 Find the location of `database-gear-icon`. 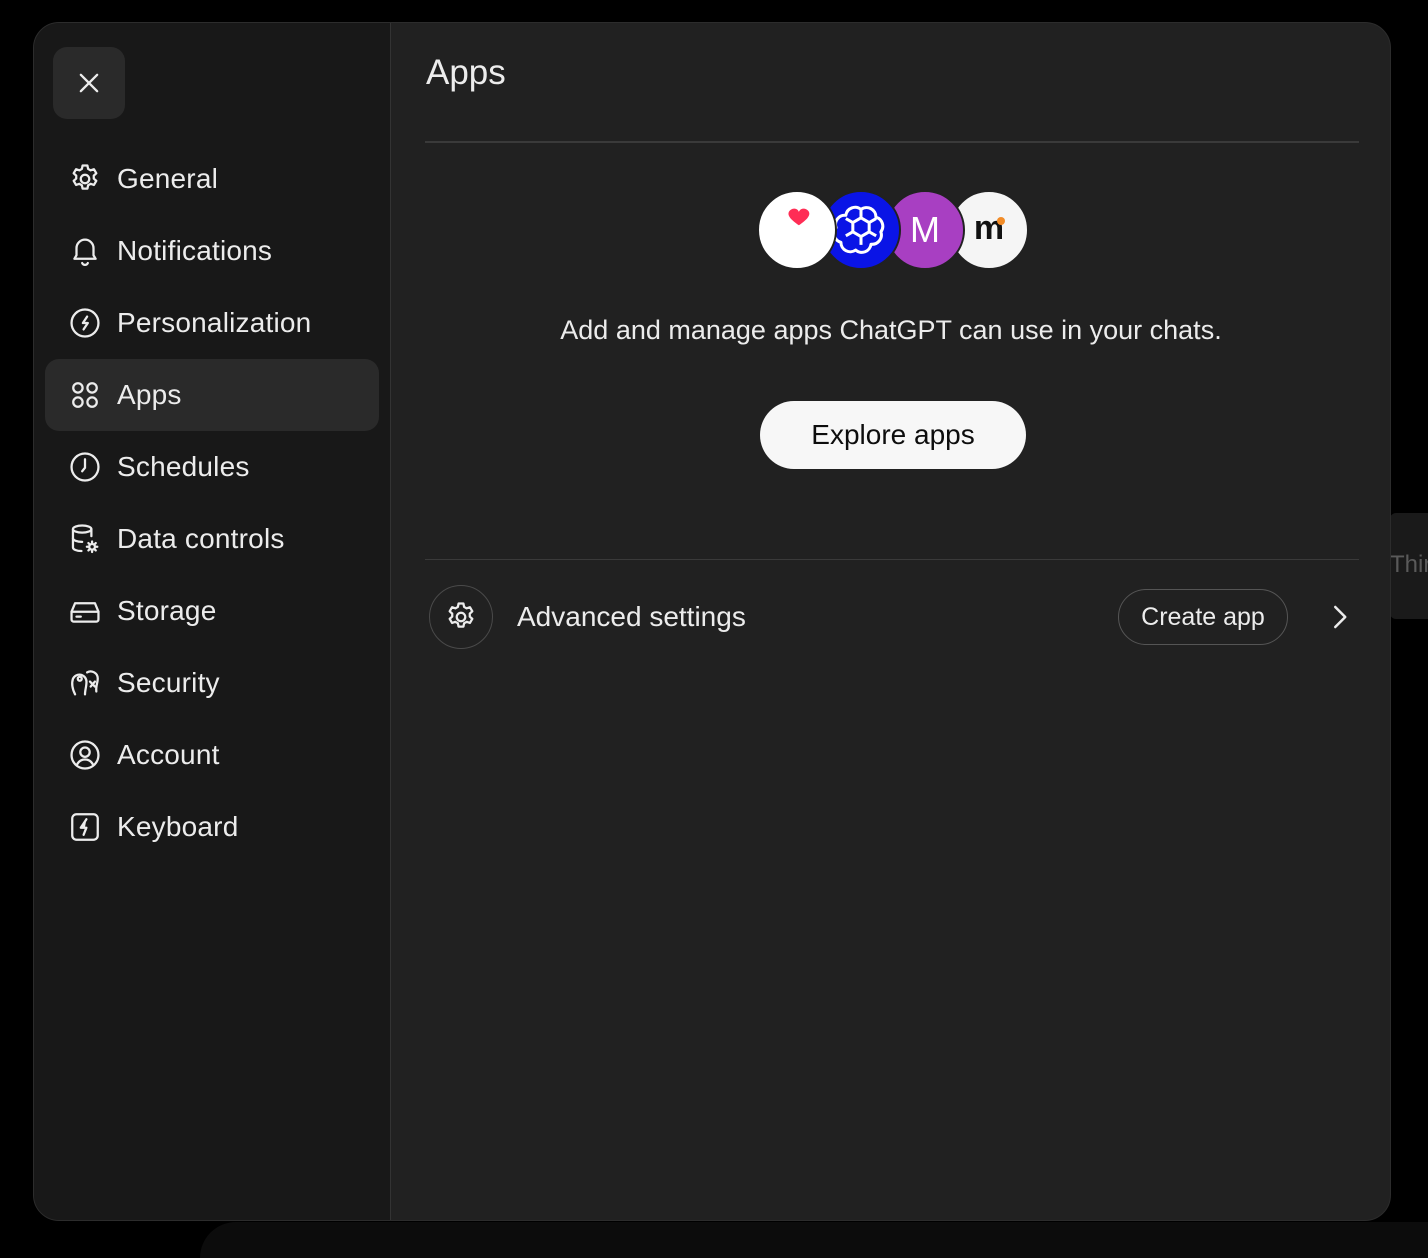

database-gear-icon is located at coordinates (85, 539).